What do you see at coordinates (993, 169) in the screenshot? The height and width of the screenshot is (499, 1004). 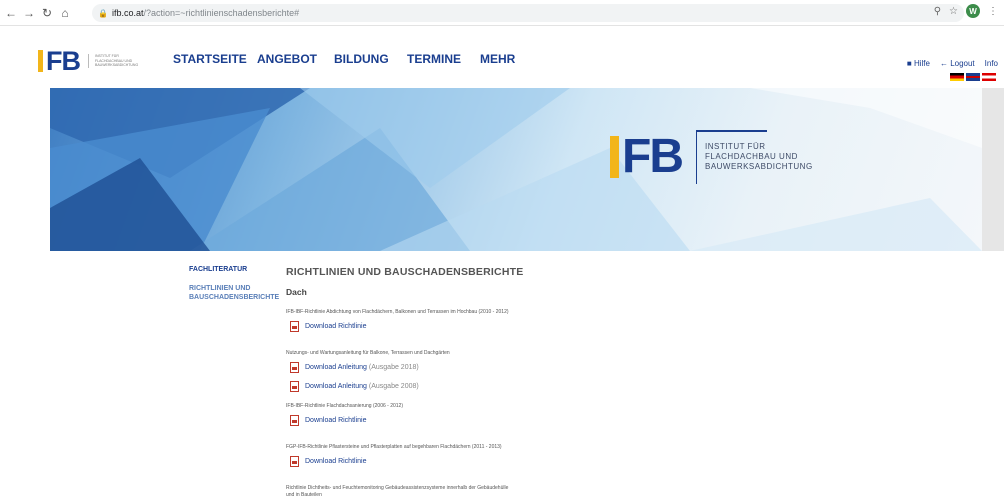 I see `hero-side-strip` at bounding box center [993, 169].